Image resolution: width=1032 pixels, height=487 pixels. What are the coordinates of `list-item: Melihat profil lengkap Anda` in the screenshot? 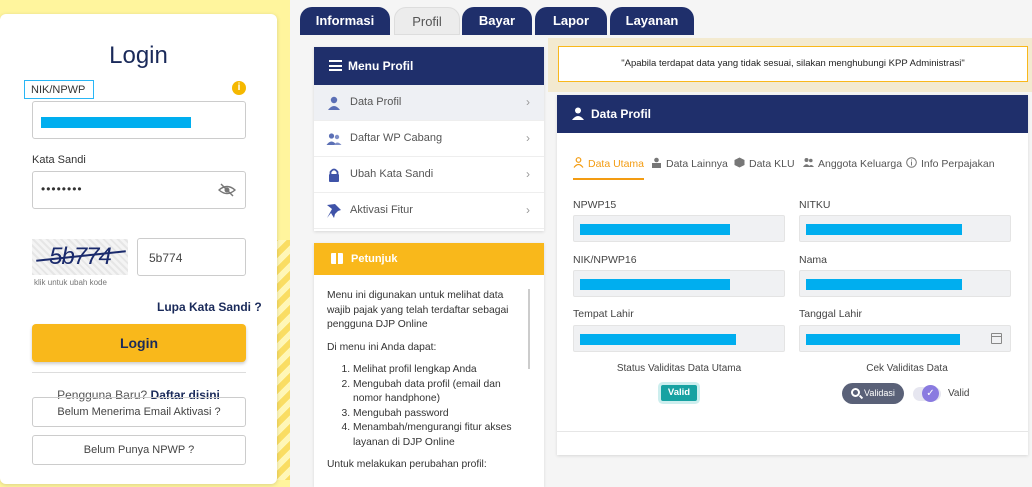 It's located at (437, 370).